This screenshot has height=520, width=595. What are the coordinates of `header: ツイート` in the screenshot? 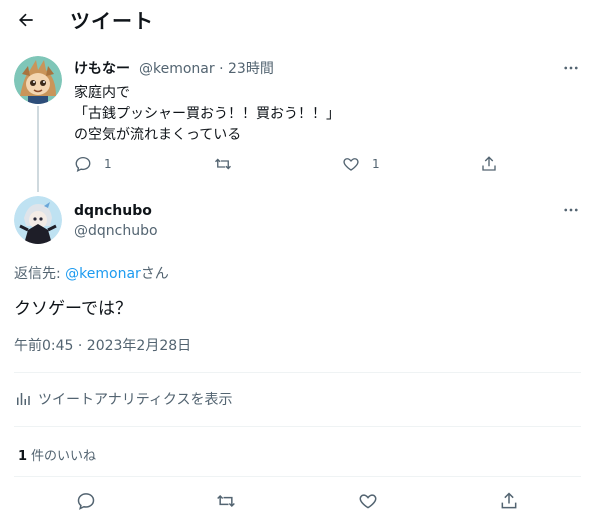 It's located at (297, 20).